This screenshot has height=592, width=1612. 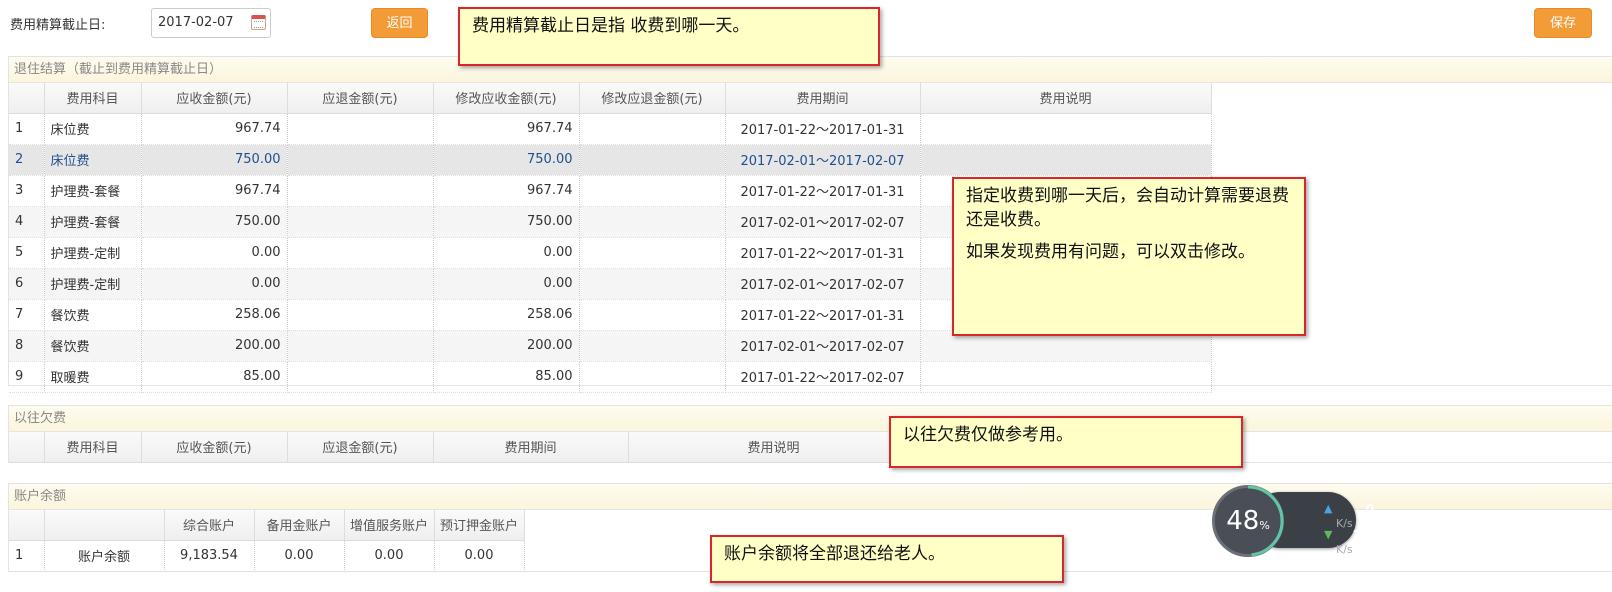 What do you see at coordinates (389, 556) in the screenshot?
I see `value-added-account-cell: 0.00` at bounding box center [389, 556].